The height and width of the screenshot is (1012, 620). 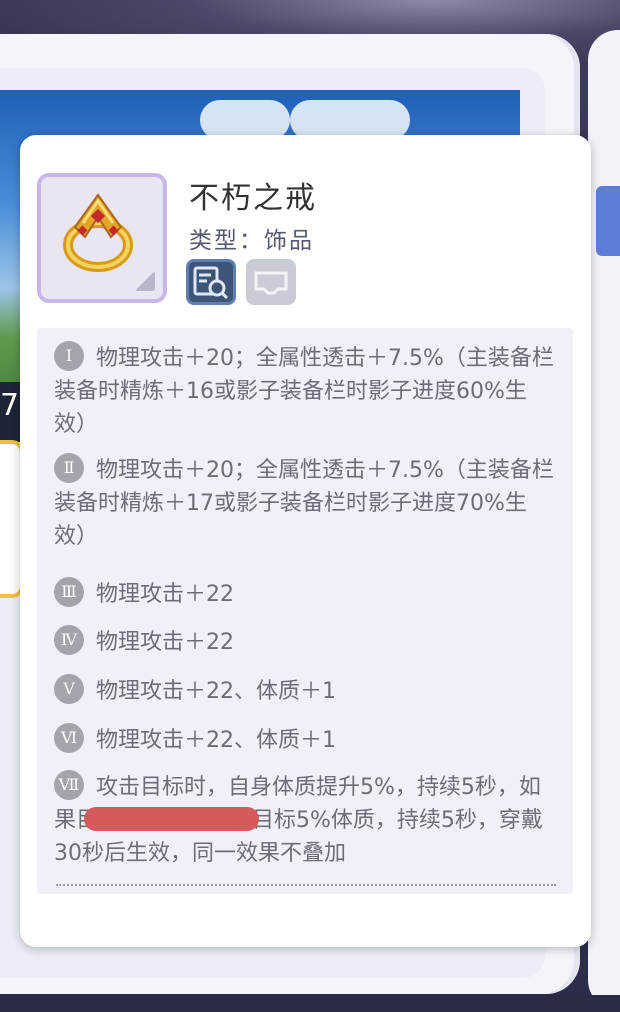 What do you see at coordinates (604, 520) in the screenshot?
I see `book-page-right` at bounding box center [604, 520].